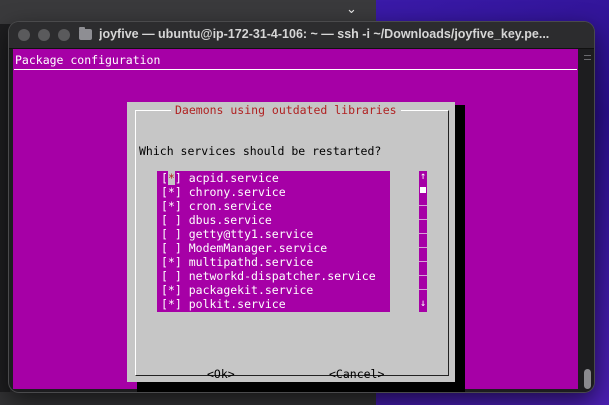 Image resolution: width=609 pixels, height=405 pixels. I want to click on terminal-scroll-thumb, so click(587, 379).